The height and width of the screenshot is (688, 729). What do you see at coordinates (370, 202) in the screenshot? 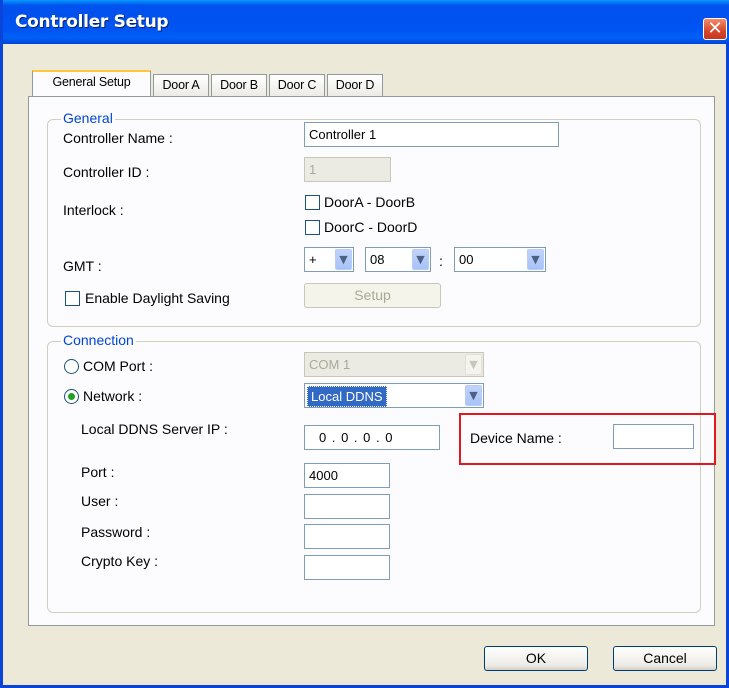
I see `interlock-ab-label: DoorA - DoorB` at bounding box center [370, 202].